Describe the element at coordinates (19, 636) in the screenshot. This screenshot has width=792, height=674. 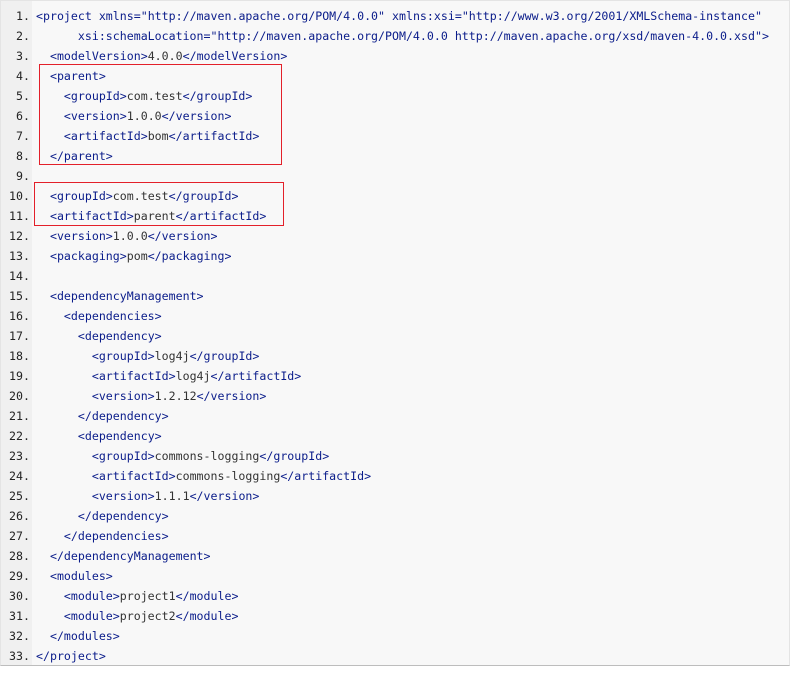
I see `line-number: 32.` at that location.